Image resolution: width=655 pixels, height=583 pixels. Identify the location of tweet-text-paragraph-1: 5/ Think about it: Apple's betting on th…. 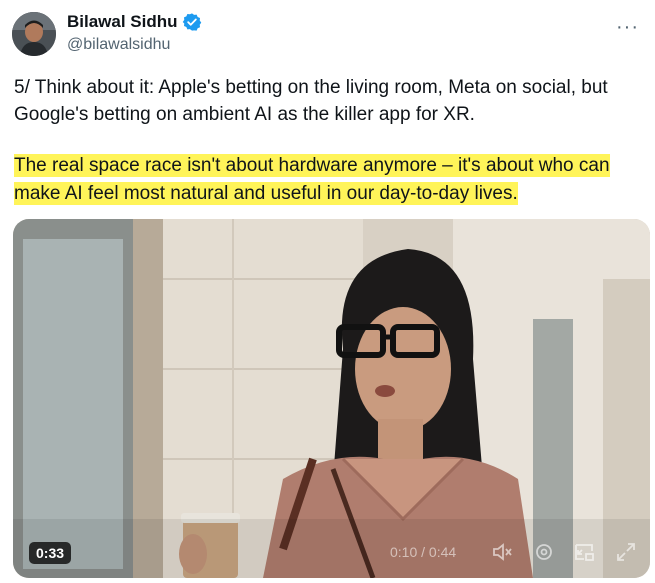
(311, 101).